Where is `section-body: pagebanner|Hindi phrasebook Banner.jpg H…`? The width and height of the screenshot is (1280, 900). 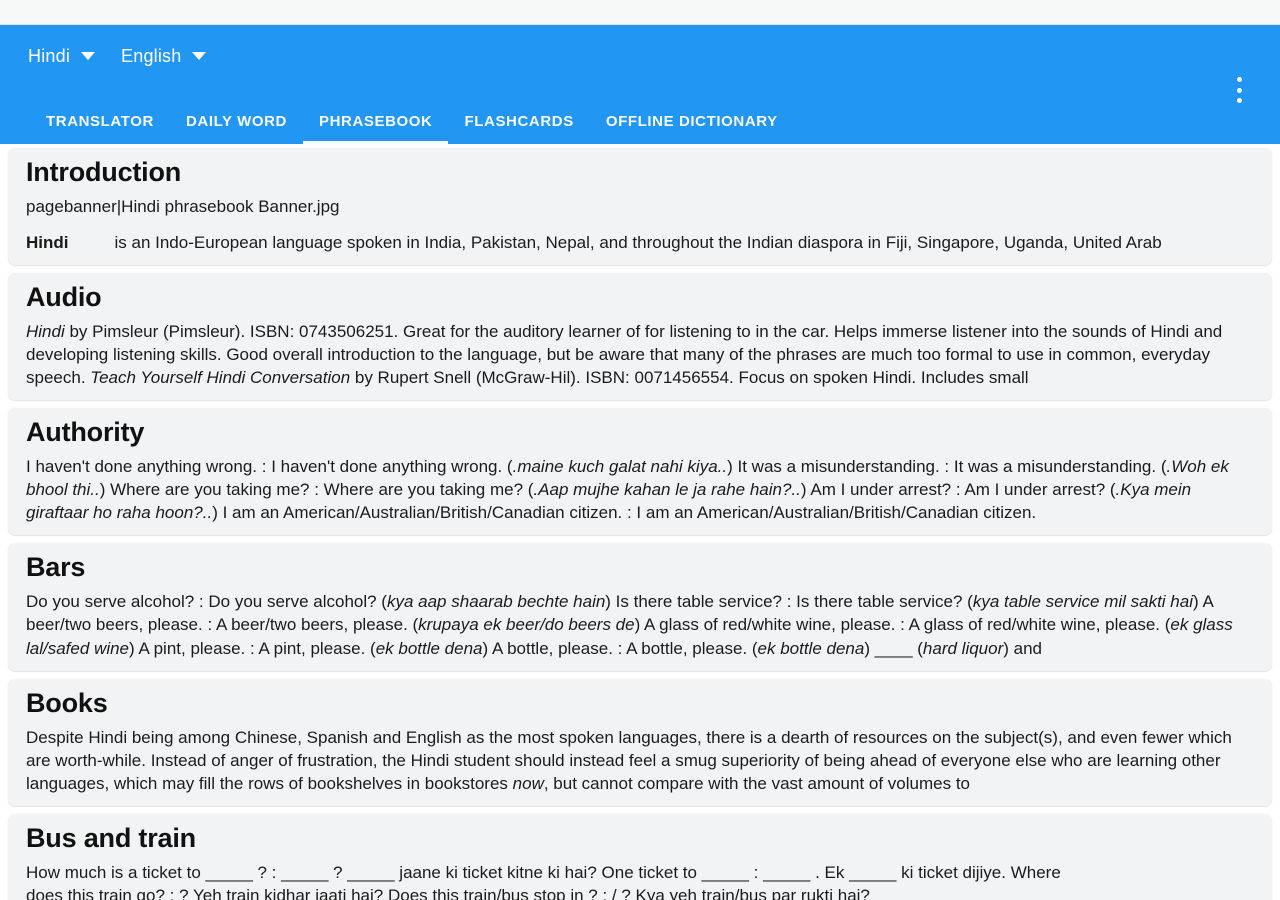
section-body: pagebanner|Hindi phrasebook Banner.jpg H… is located at coordinates (642, 224).